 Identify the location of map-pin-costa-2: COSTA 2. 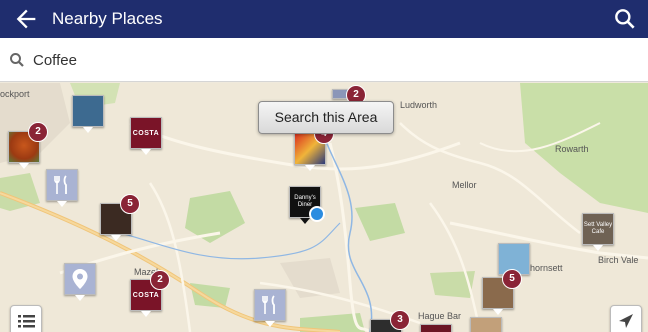
(150, 293).